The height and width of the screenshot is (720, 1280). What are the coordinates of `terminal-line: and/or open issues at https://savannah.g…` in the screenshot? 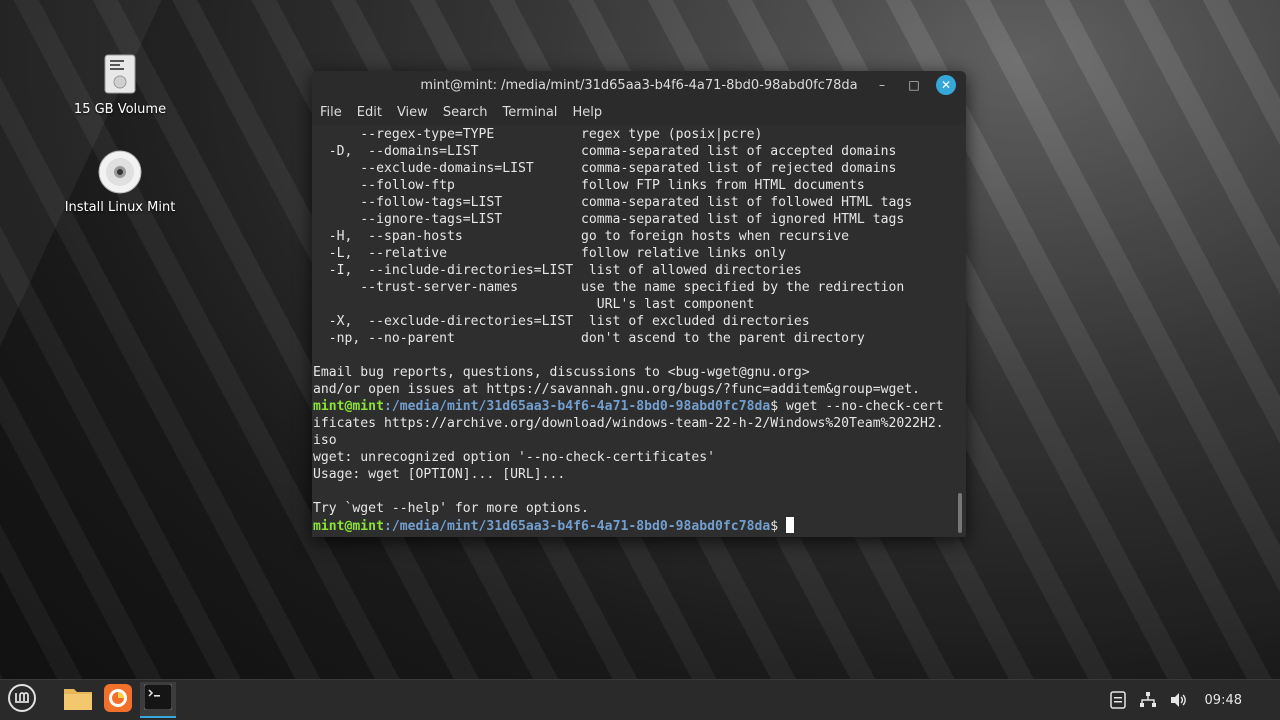 It's located at (616, 389).